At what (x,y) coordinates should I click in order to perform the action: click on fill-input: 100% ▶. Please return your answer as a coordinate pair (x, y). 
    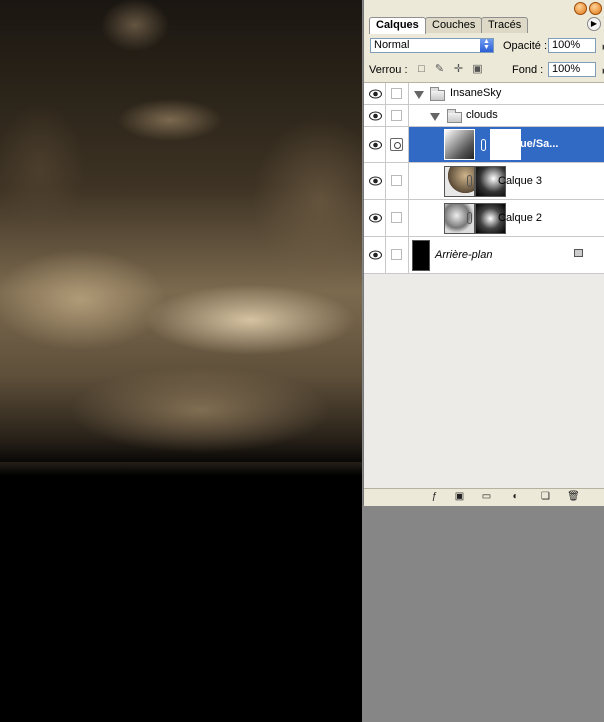
    Looking at the image, I should click on (576, 69).